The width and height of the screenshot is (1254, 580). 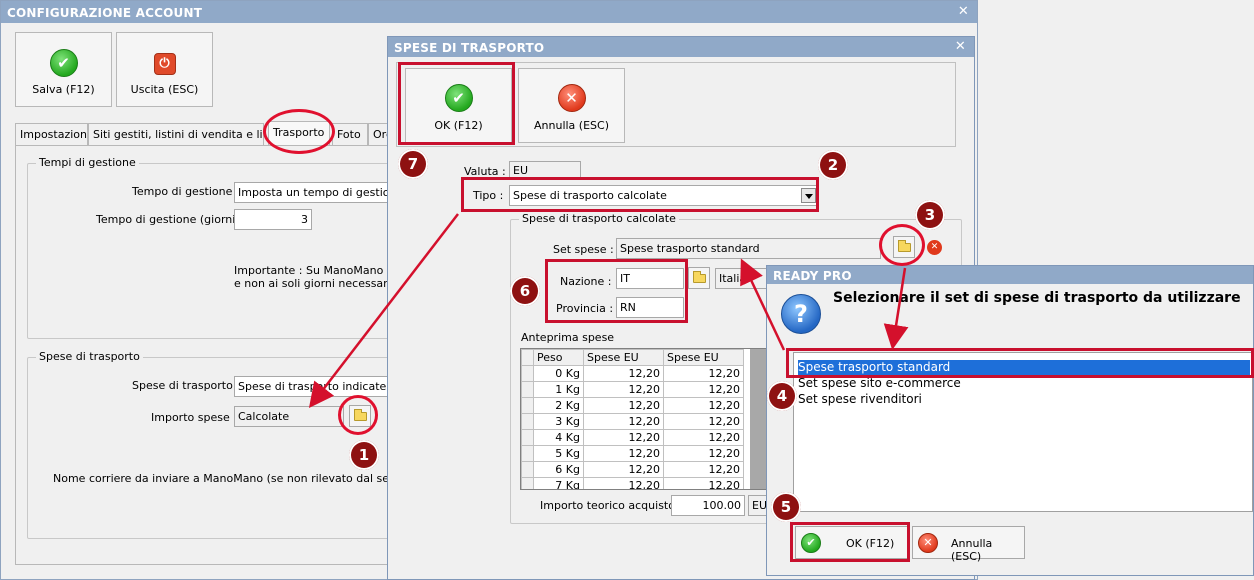 What do you see at coordinates (782, 396) in the screenshot?
I see `step-badge-4: 4` at bounding box center [782, 396].